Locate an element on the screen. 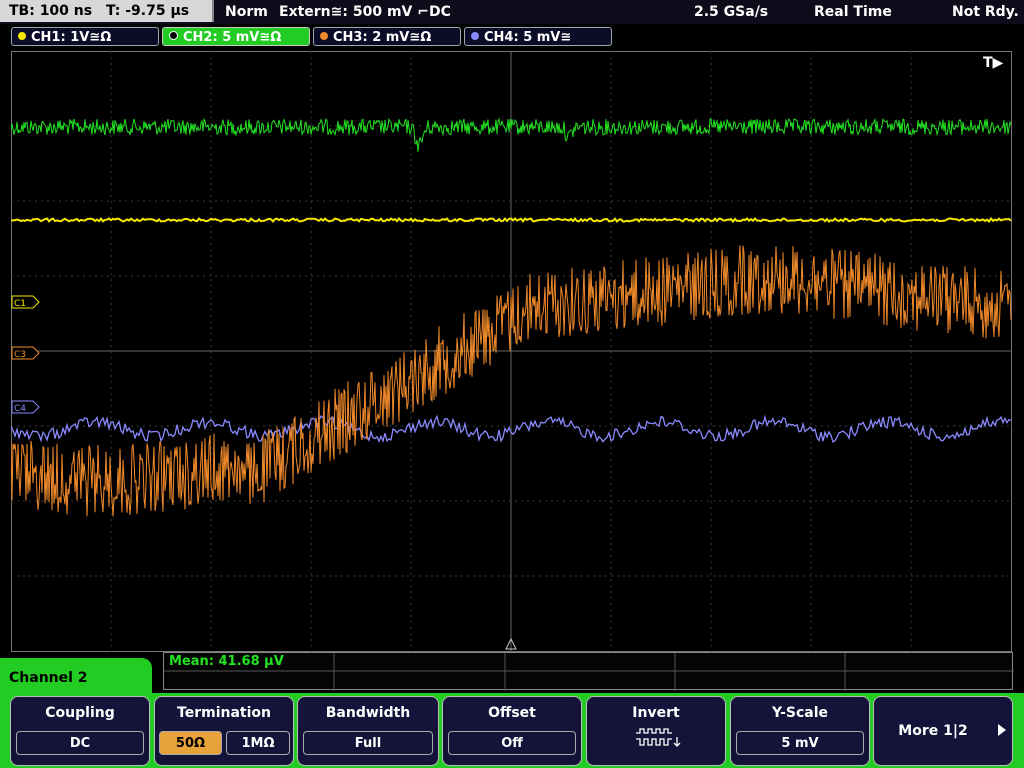 Image resolution: width=1024 pixels, height=768 pixels. menu-title: Channel 2 is located at coordinates (76, 678).